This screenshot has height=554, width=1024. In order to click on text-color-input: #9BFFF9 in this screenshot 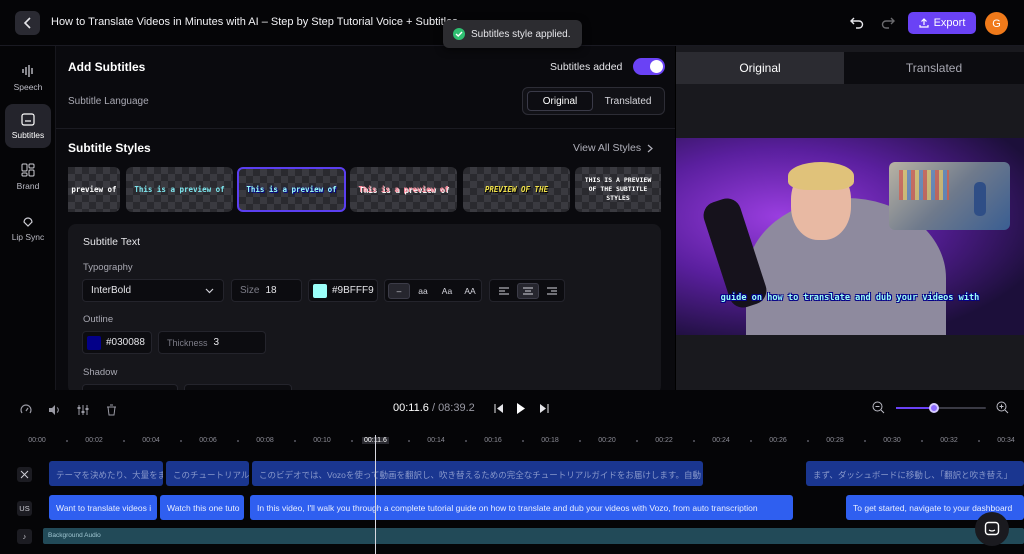, I will do `click(343, 290)`.